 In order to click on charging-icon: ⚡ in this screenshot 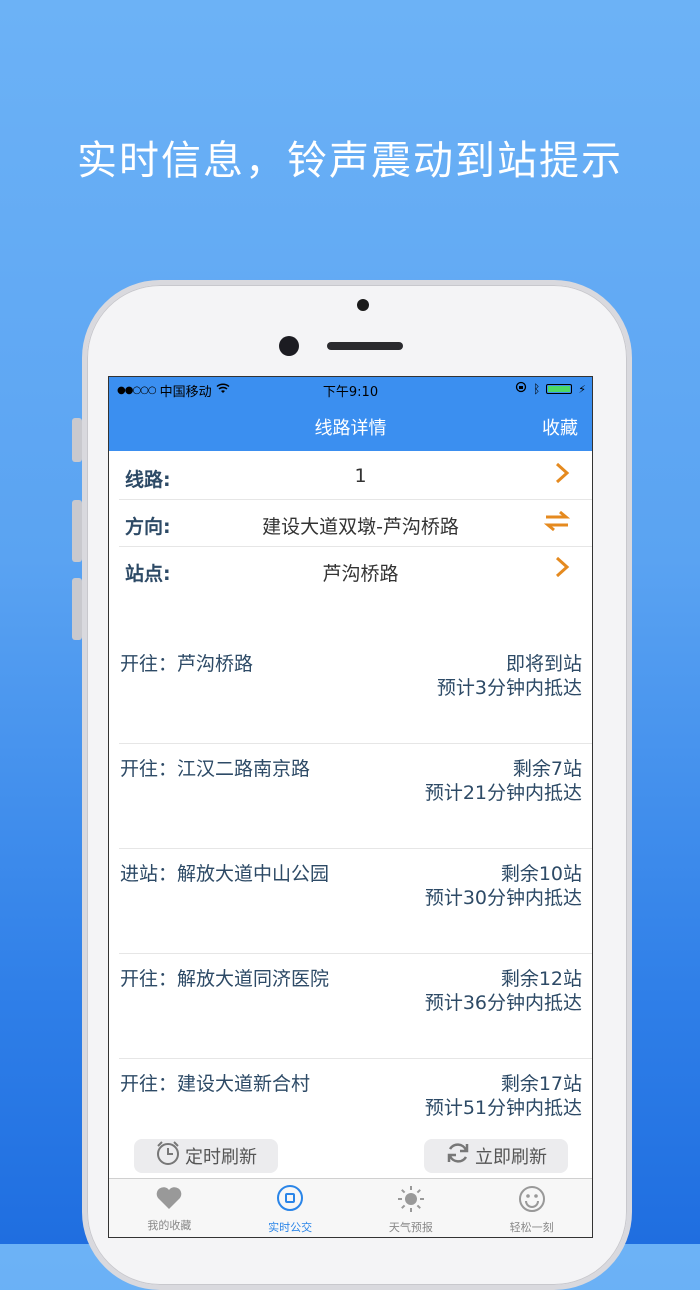, I will do `click(582, 389)`.